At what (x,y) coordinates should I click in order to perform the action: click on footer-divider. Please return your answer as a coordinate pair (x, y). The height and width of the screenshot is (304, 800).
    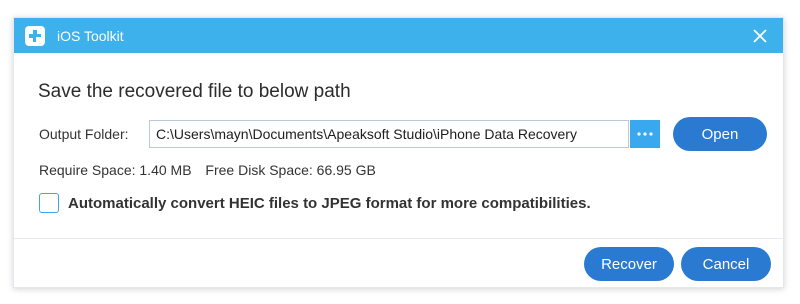
    Looking at the image, I should click on (398, 238).